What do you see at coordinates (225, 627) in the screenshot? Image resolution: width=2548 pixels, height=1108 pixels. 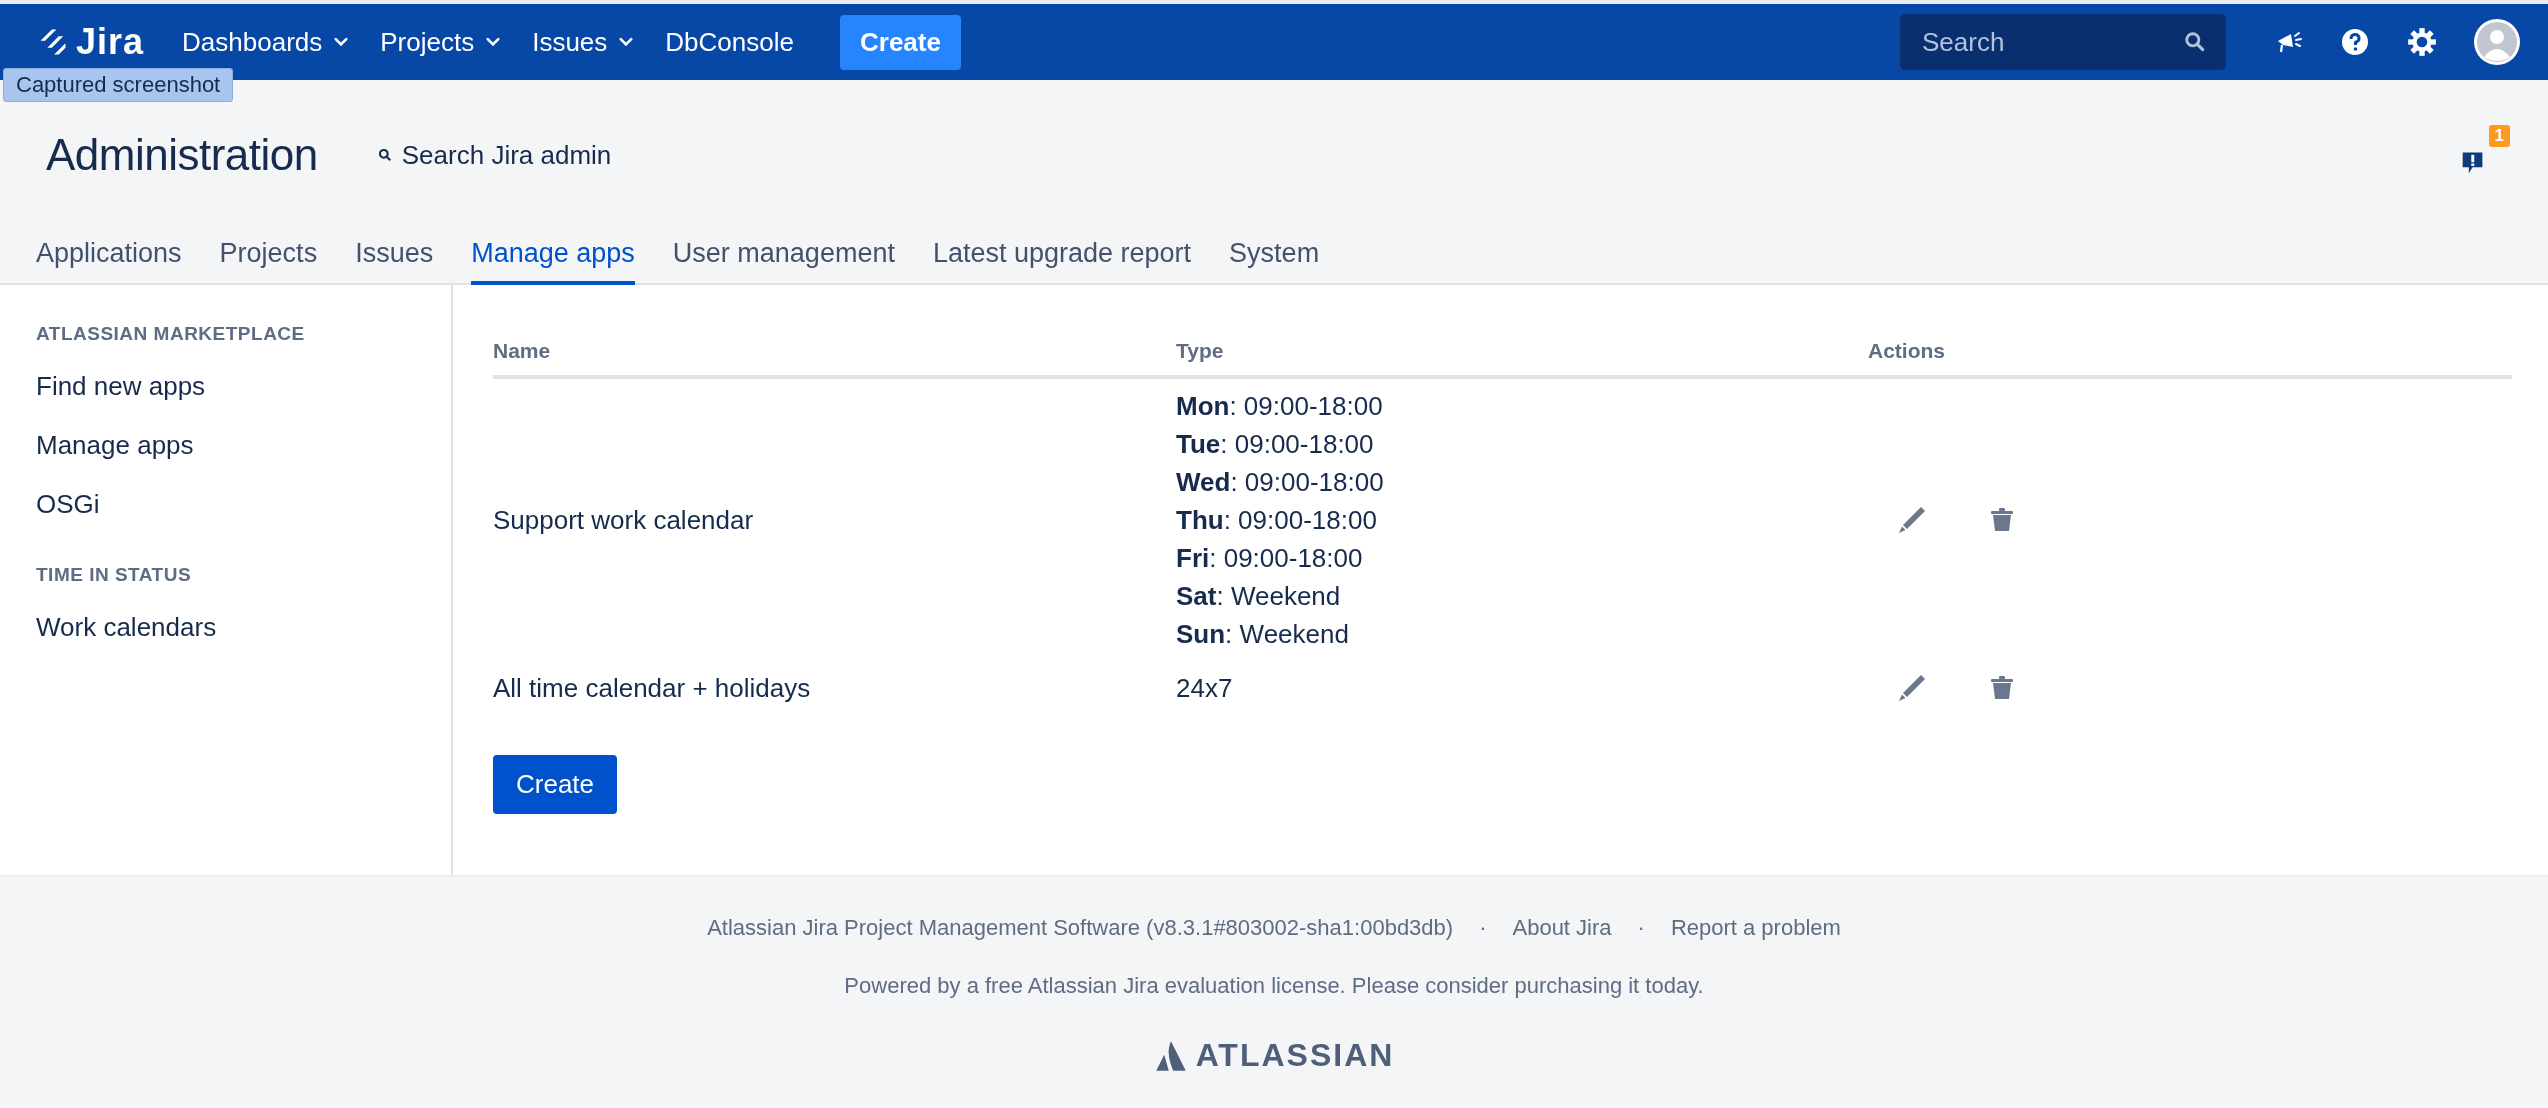 I see `sidebar-item: Work calendars` at bounding box center [225, 627].